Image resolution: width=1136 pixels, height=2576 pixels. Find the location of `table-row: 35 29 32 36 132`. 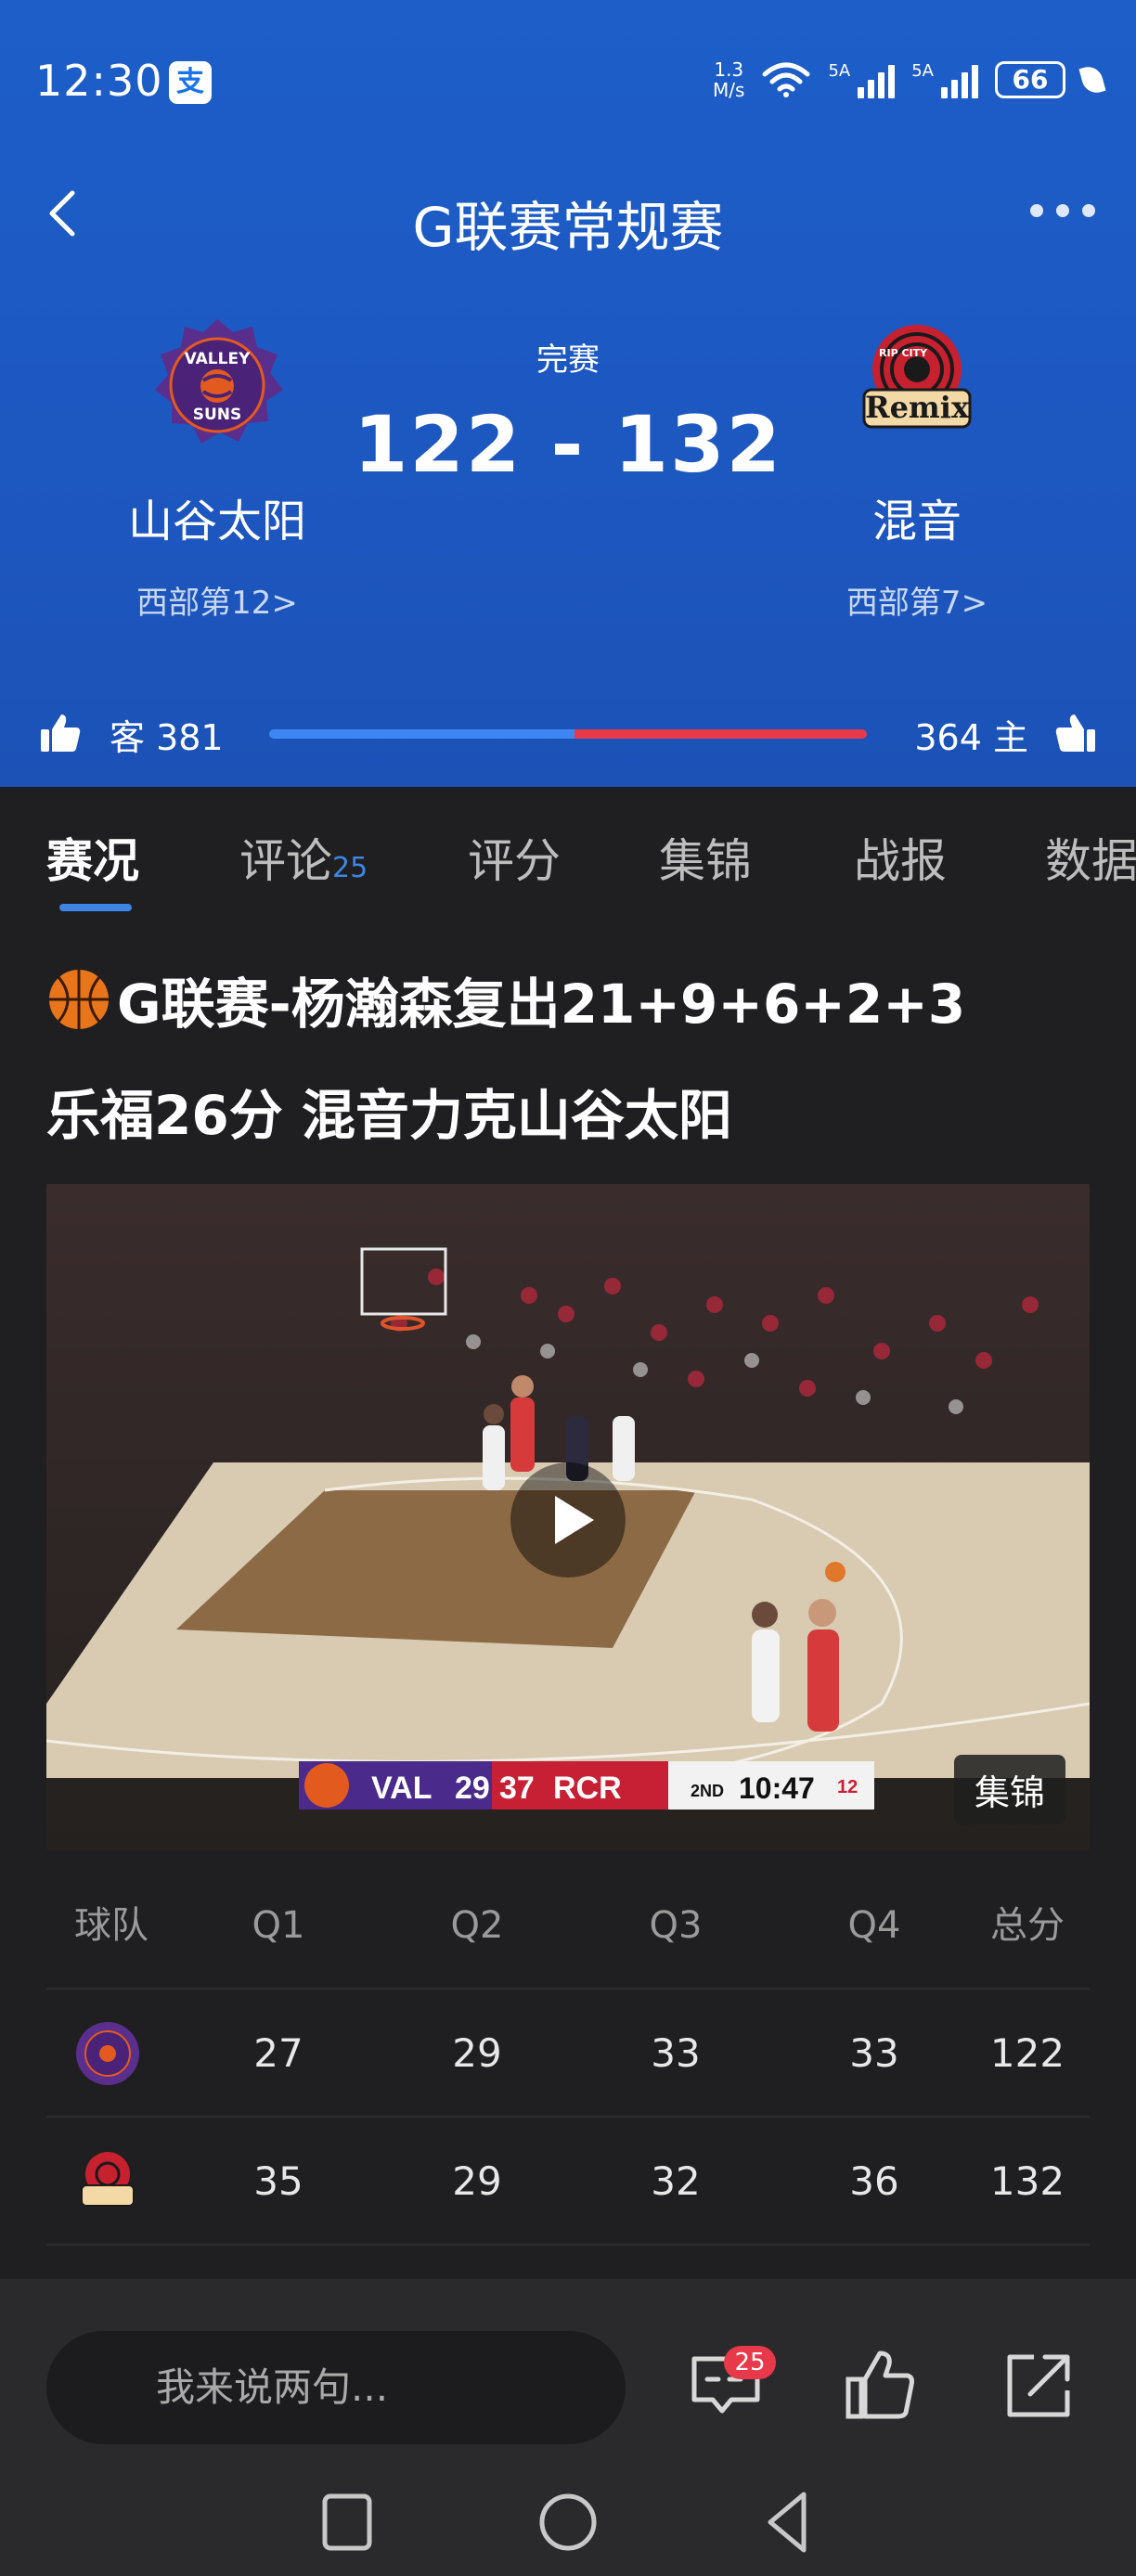

table-row: 35 29 32 36 132 is located at coordinates (568, 2182).